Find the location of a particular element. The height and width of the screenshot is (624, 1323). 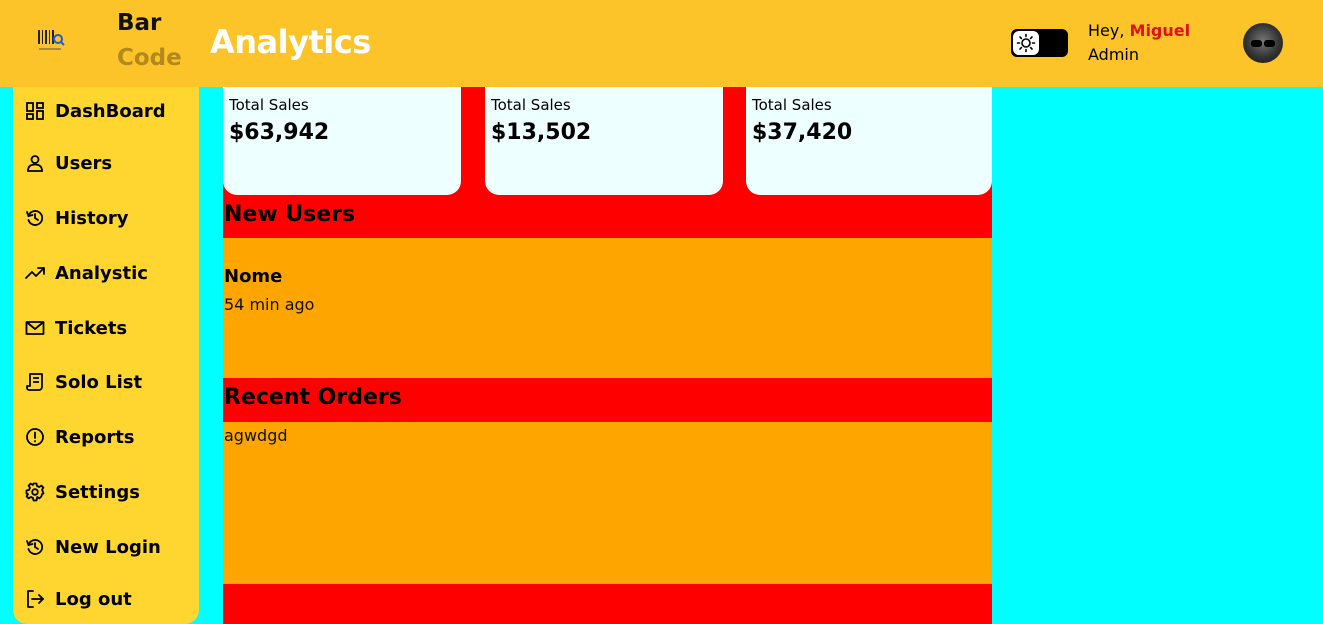

avatar is located at coordinates (1263, 43).